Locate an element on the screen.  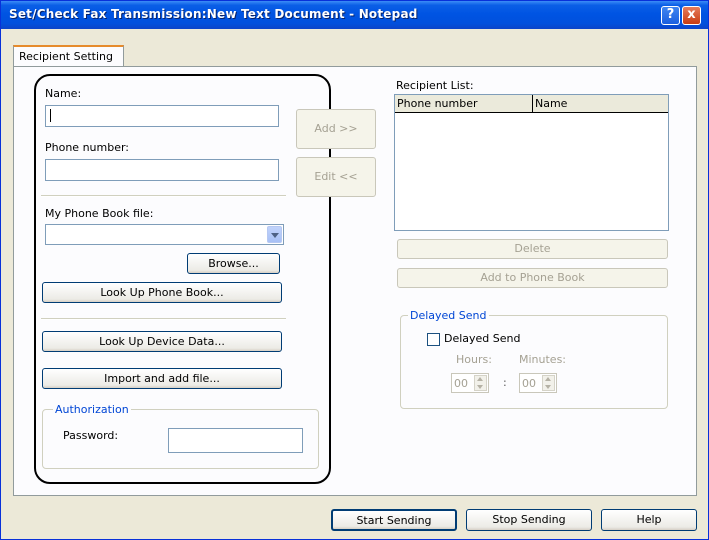
recipient-list: Phone number Name is located at coordinates (531, 162).